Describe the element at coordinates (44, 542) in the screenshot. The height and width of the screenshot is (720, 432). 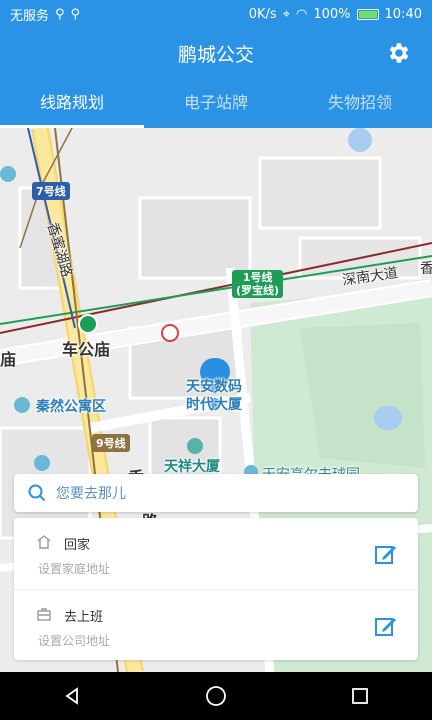
I see `home-icon` at that location.